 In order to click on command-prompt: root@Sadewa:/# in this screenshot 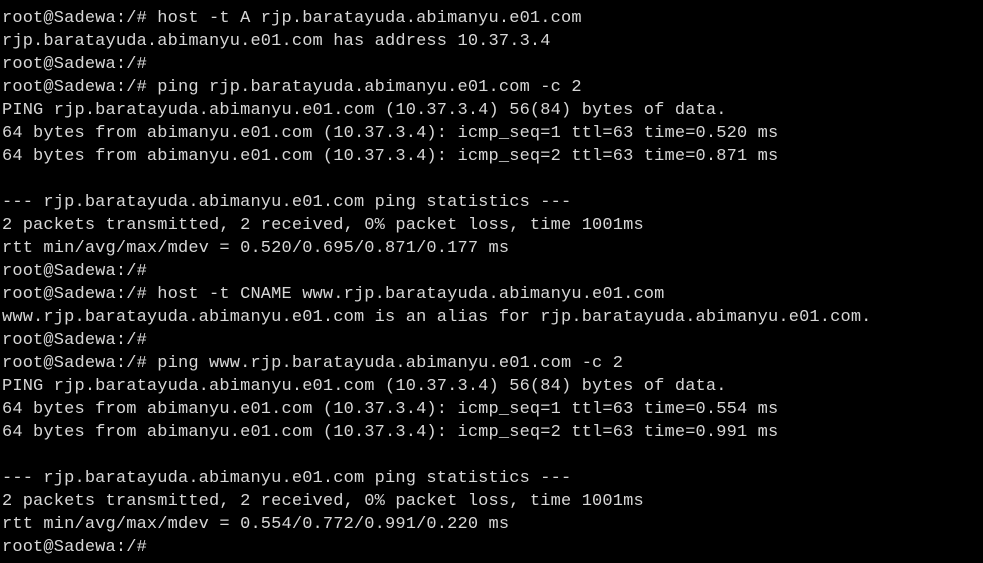, I will do `click(80, 547)`.